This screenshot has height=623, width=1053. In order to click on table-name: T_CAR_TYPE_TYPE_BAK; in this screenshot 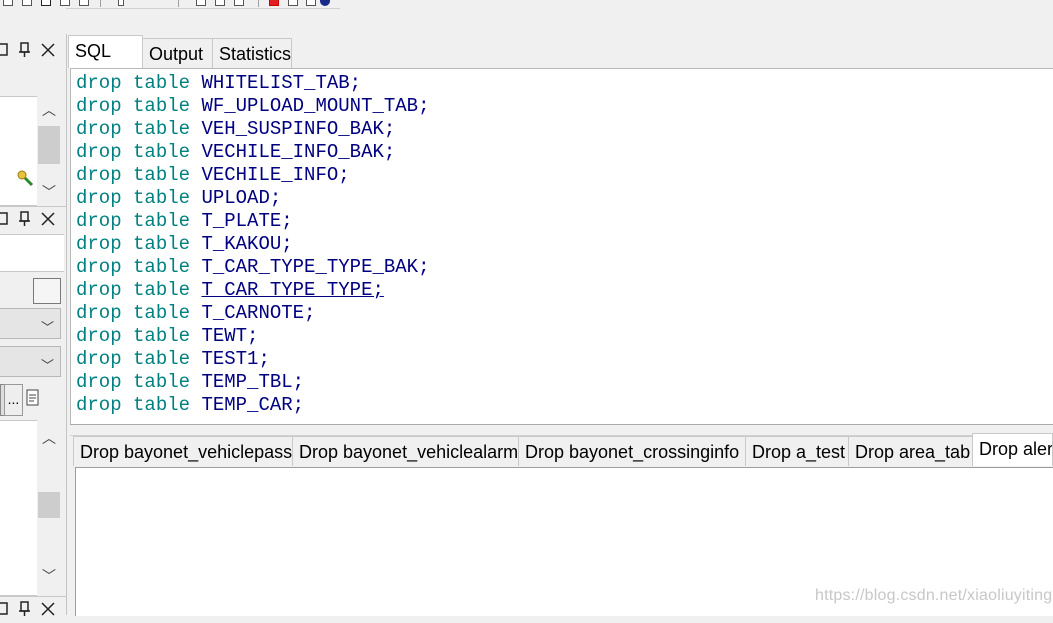, I will do `click(315, 267)`.